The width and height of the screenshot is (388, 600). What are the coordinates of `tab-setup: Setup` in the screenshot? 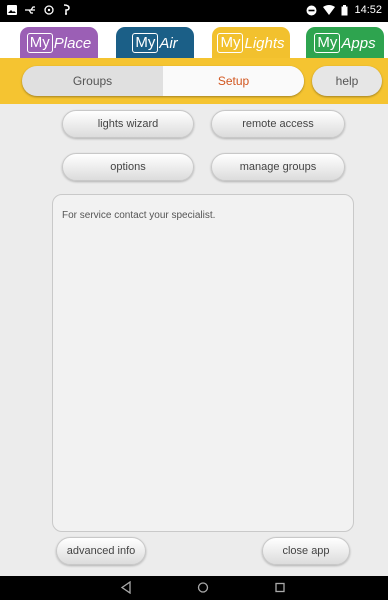 It's located at (233, 81).